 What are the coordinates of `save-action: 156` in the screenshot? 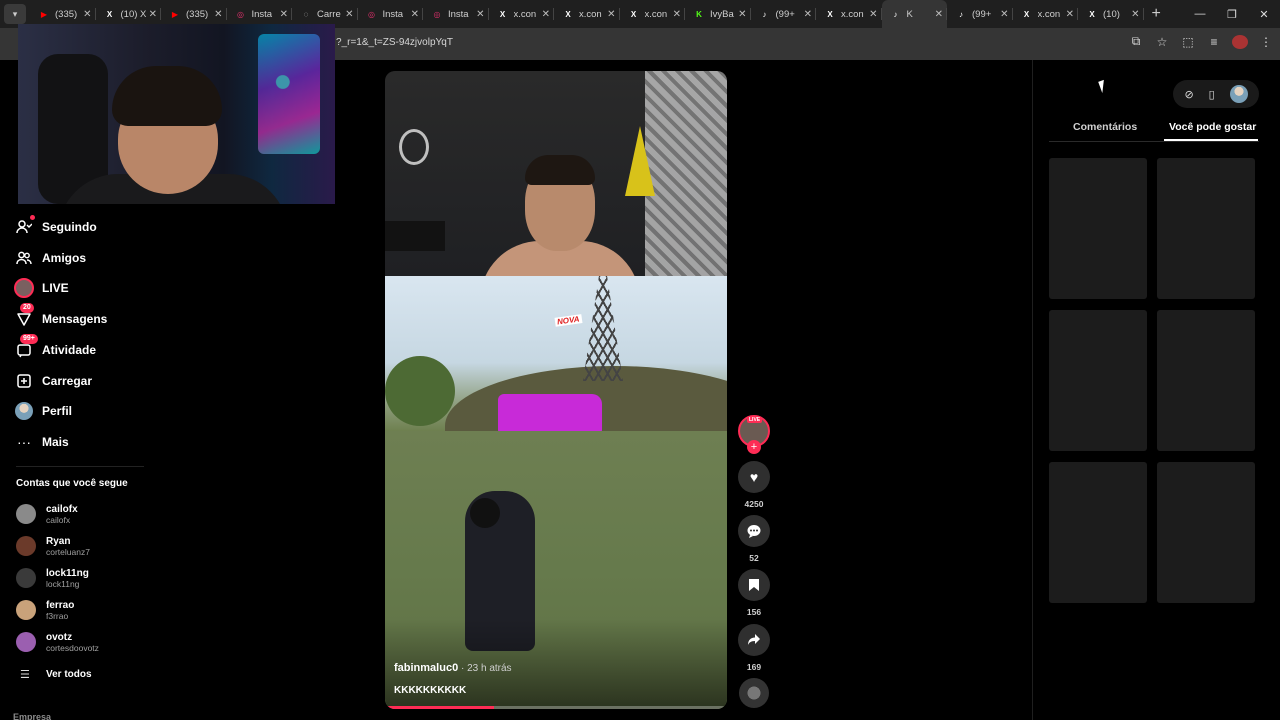 It's located at (754, 593).